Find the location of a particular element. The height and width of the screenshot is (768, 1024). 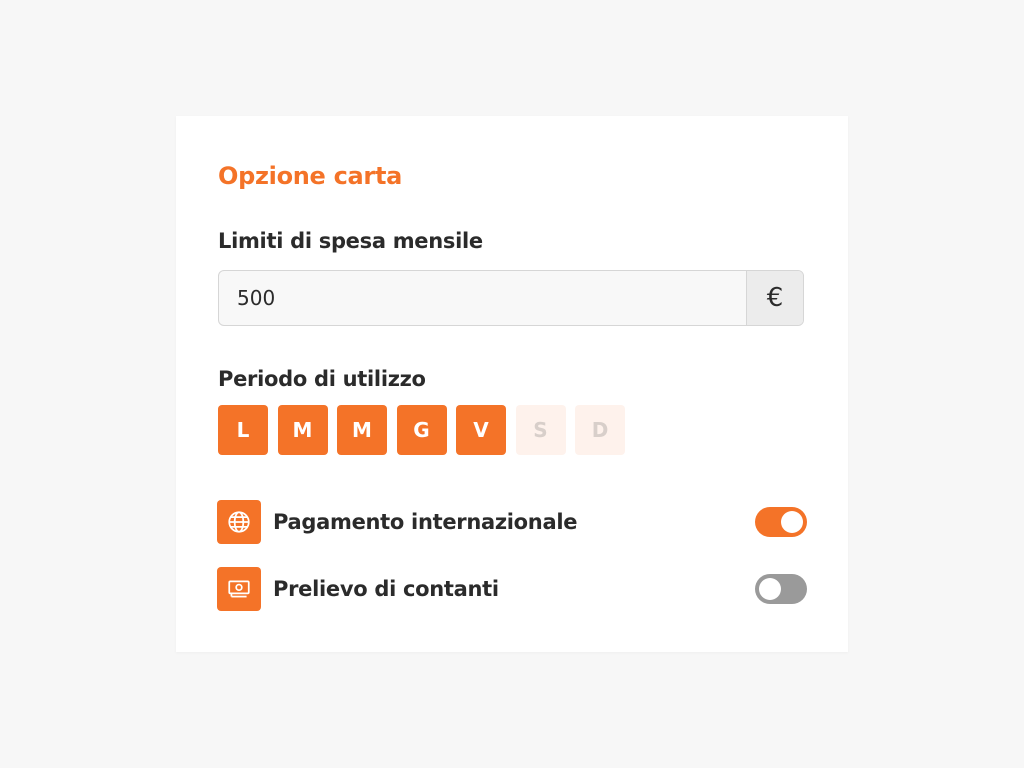

spending-limit-input is located at coordinates (482, 298).